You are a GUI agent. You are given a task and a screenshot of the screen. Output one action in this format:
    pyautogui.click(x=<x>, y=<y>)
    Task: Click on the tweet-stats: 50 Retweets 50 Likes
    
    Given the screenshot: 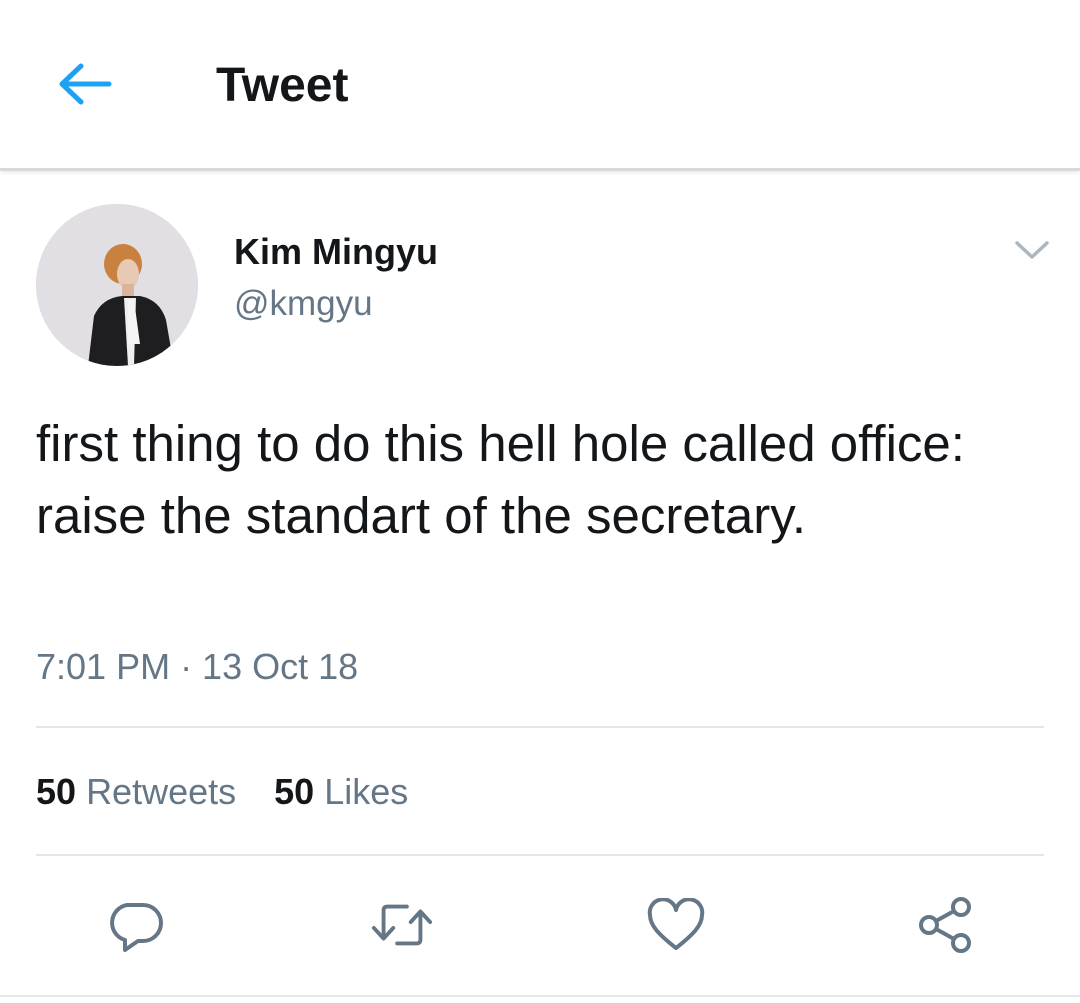 What is the action you would take?
    pyautogui.click(x=241, y=792)
    